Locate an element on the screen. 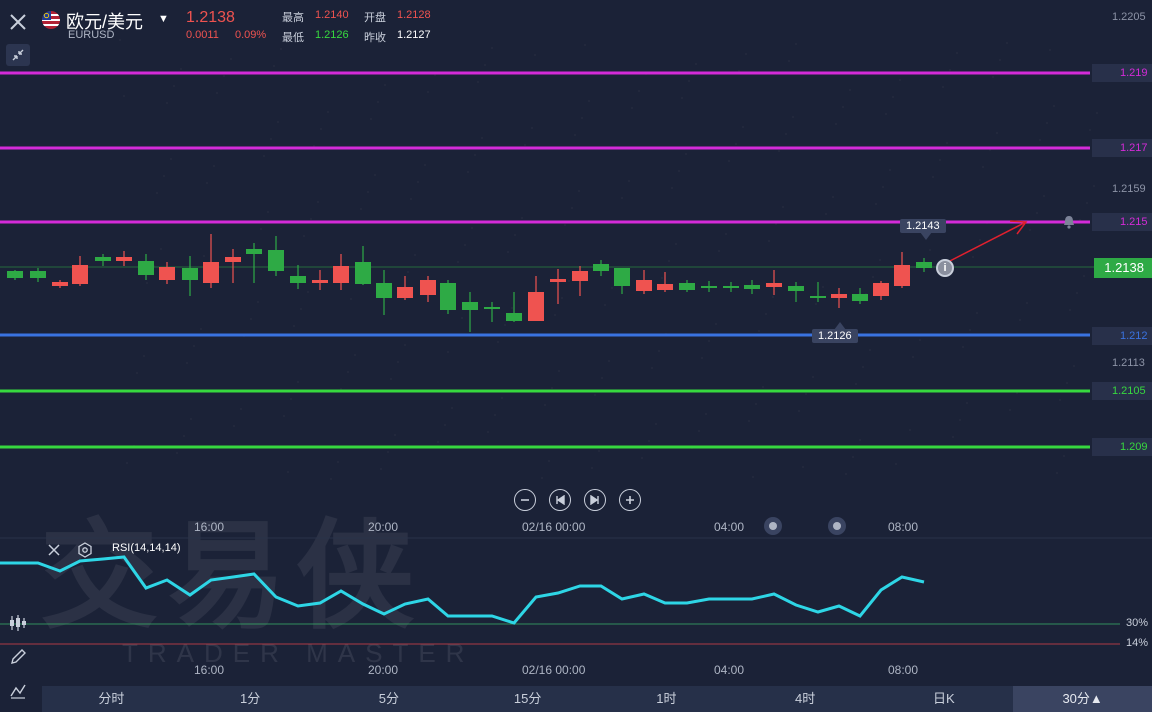 This screenshot has height=712, width=1152. rsi-close-button is located at coordinates (54, 550).